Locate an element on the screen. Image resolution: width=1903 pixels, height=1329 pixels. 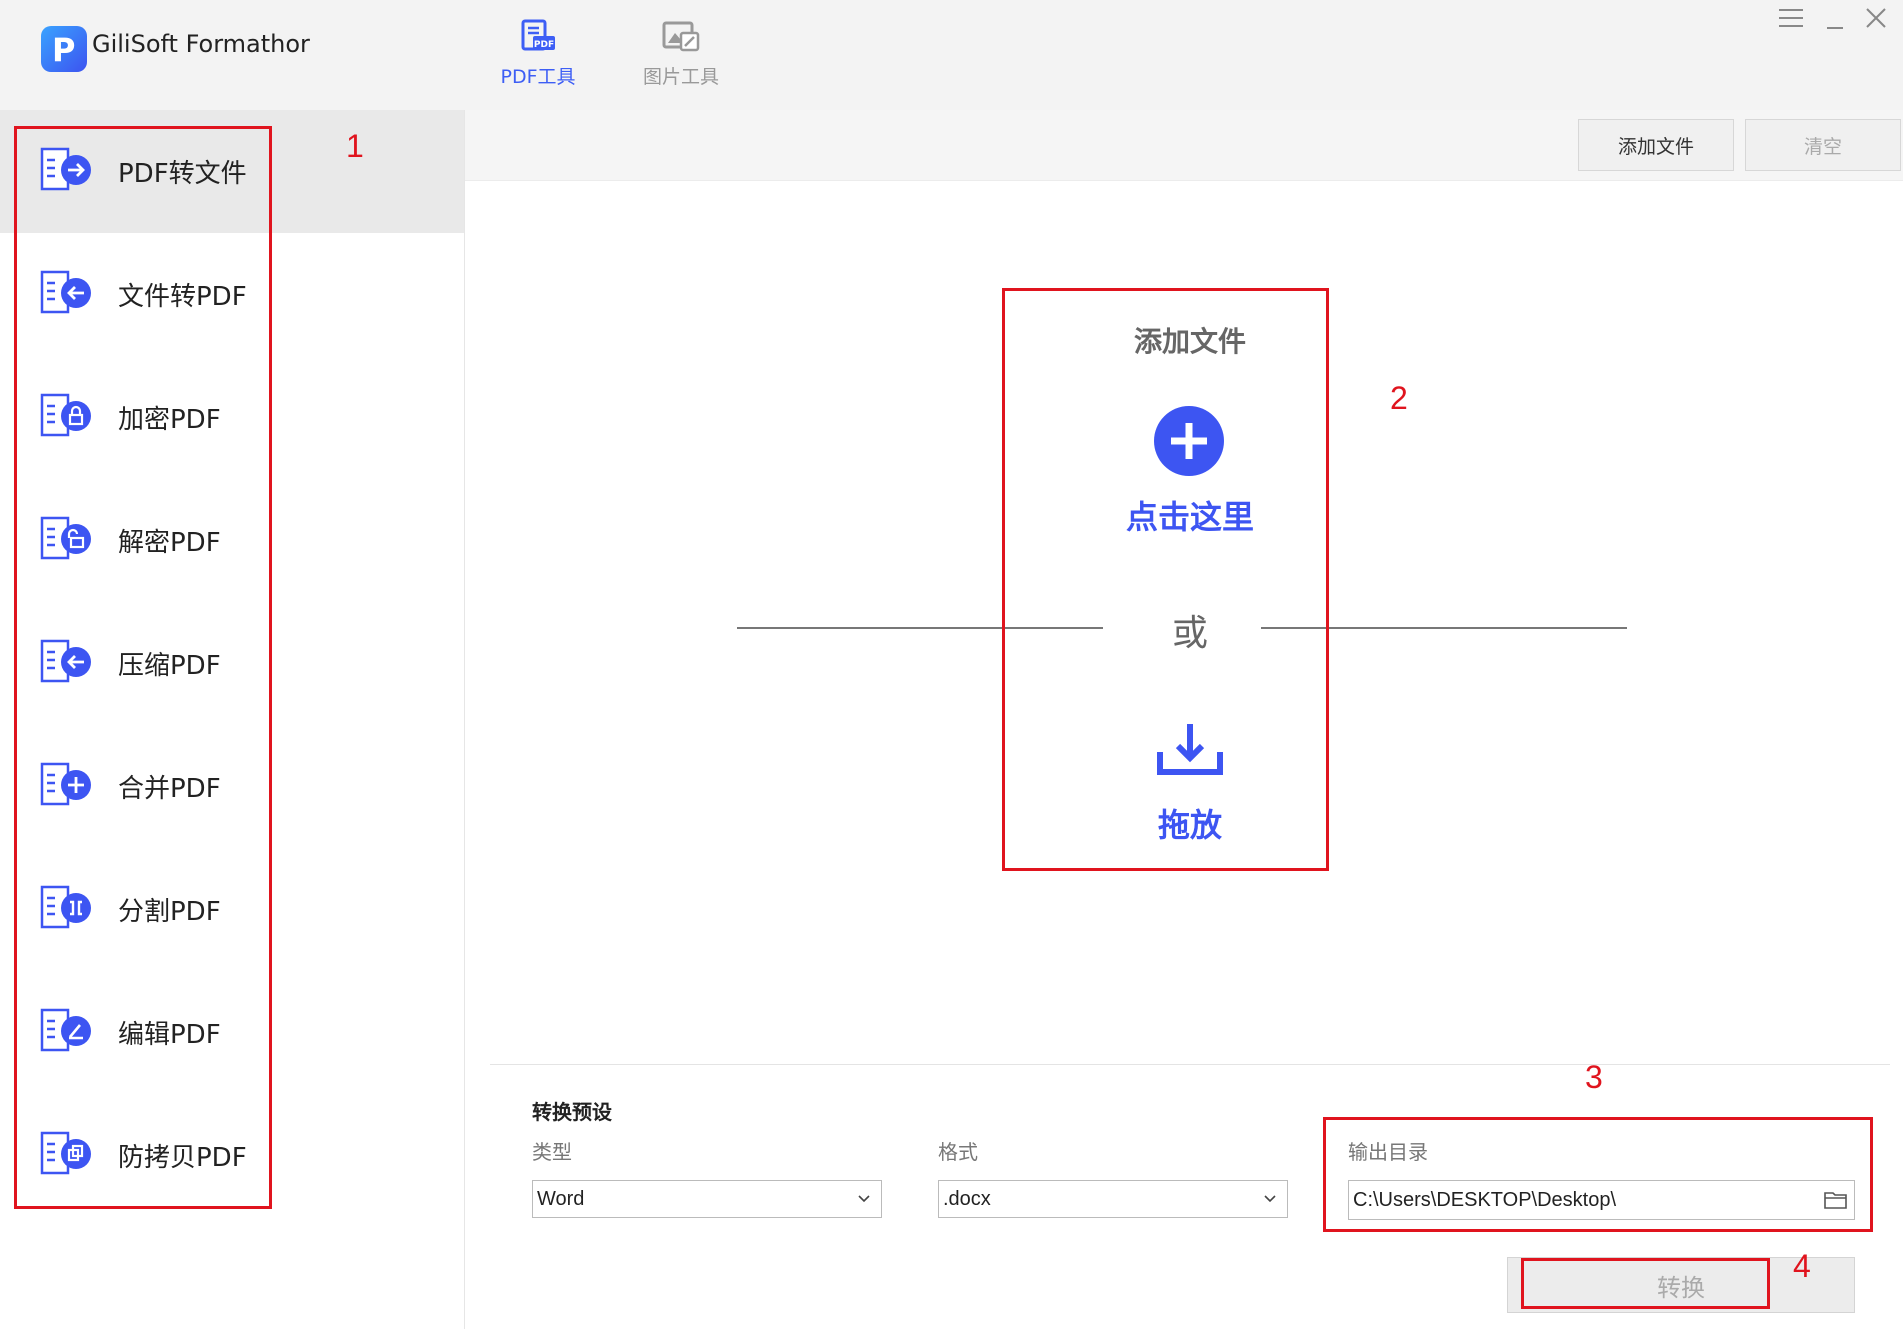
annotation-number-3: 3 is located at coordinates (1594, 1077).